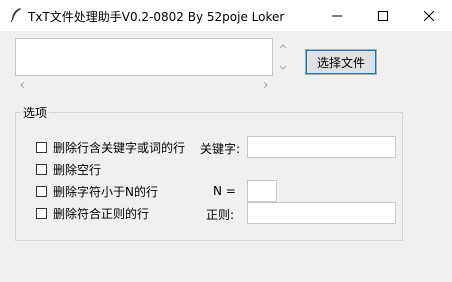  Describe the element at coordinates (341, 62) in the screenshot. I see `select-file-button: 选择文件` at that location.